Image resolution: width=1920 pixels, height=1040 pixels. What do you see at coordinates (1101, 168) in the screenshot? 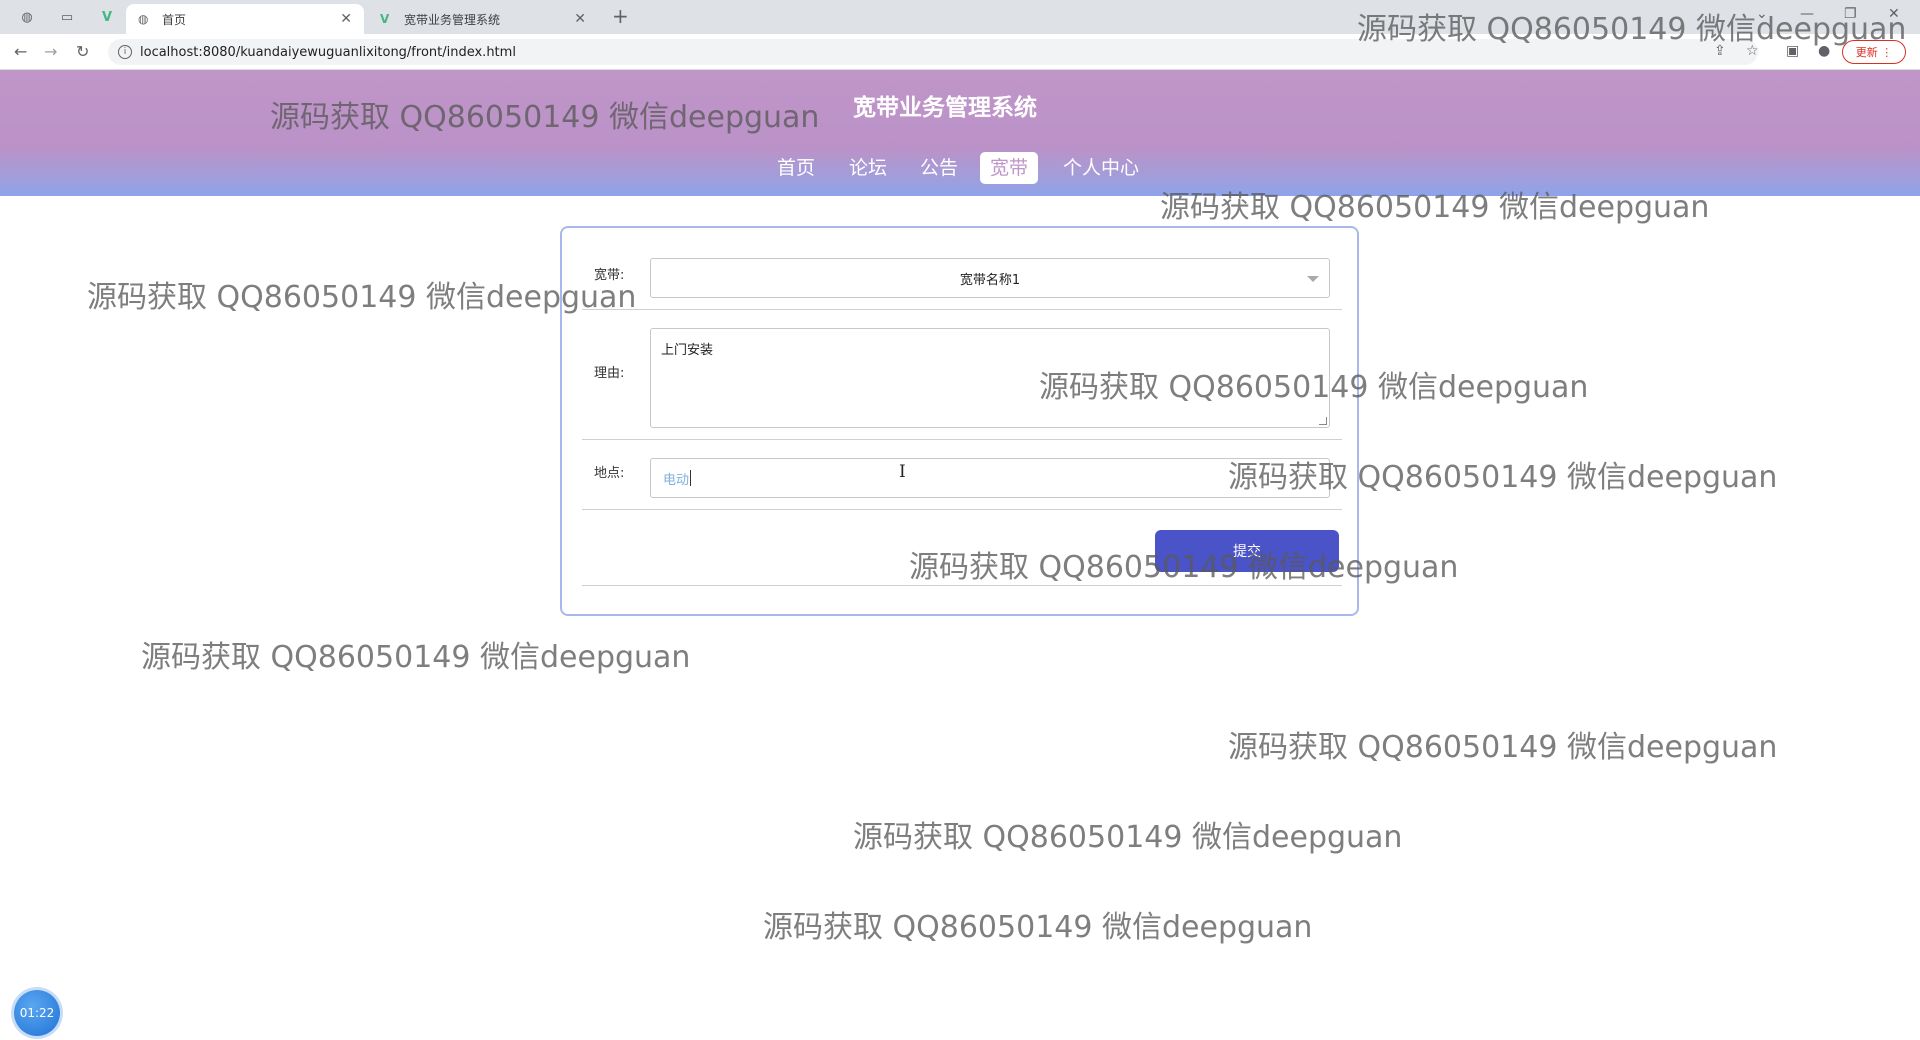
I see `nav-personal-center: 个人中心` at bounding box center [1101, 168].